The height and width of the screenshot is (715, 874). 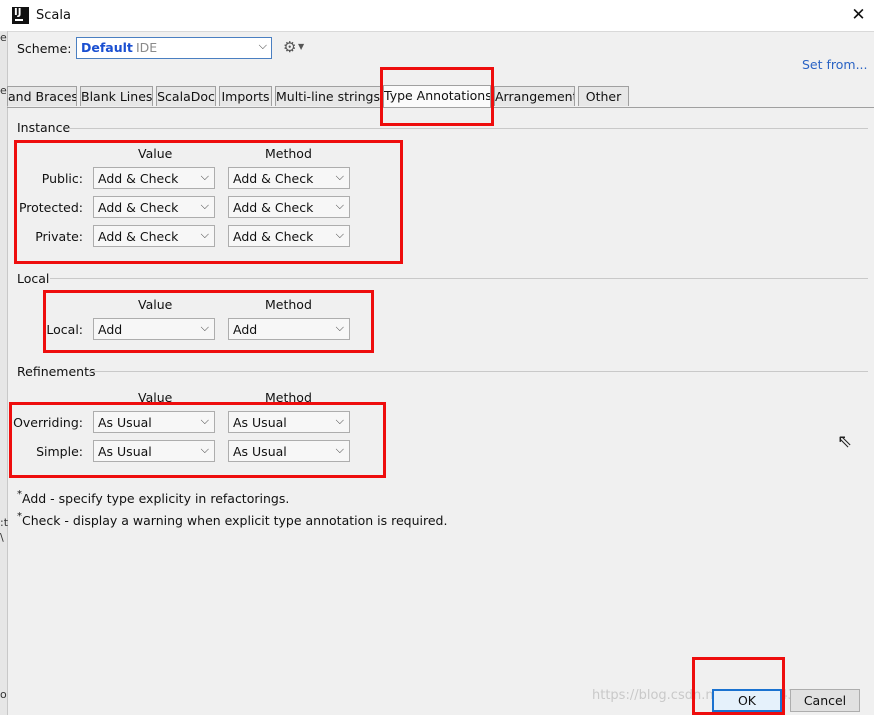 What do you see at coordinates (4, 373) in the screenshot?
I see `background-window-edge: e e :t \ o` at bounding box center [4, 373].